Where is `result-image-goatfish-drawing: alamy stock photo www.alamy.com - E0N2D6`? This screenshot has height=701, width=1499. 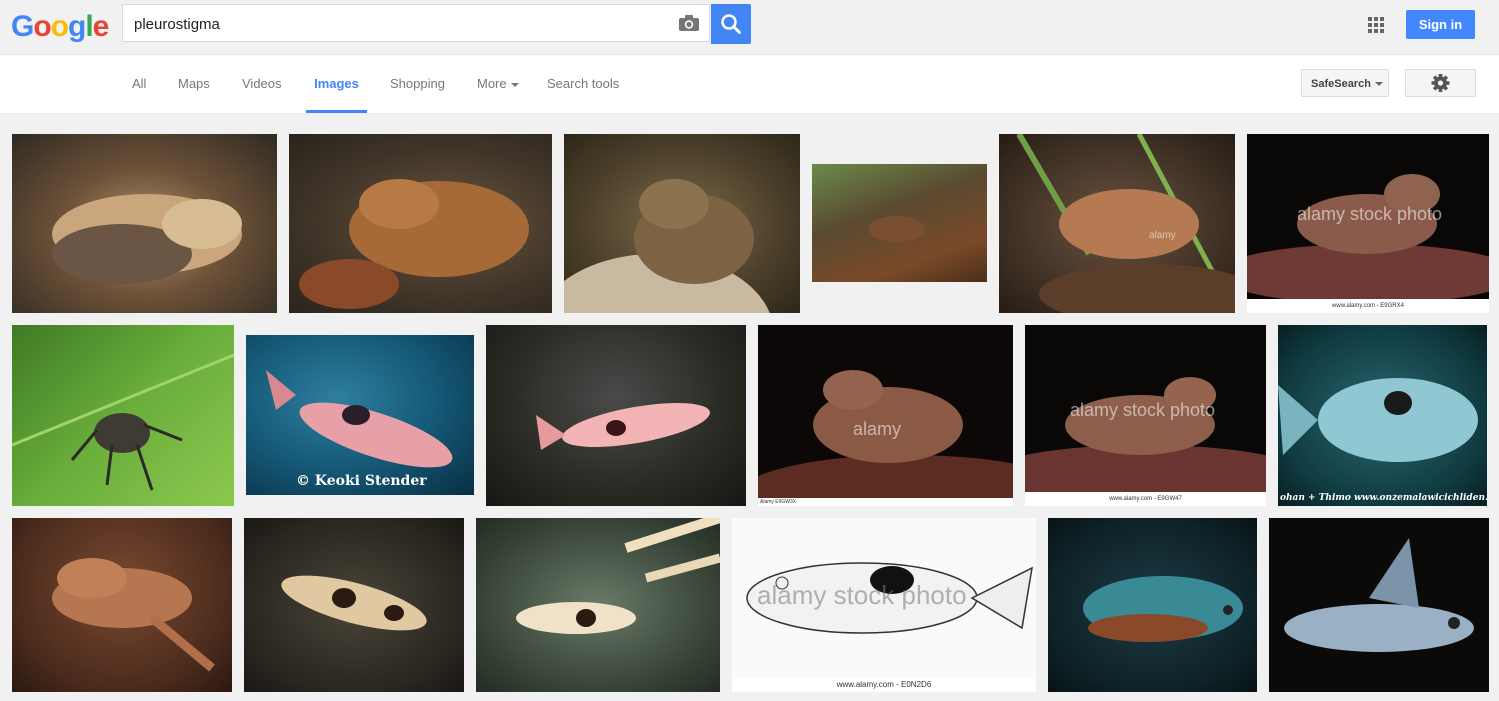
result-image-goatfish-drawing: alamy stock photo www.alamy.com - E0N2D6 is located at coordinates (884, 605).